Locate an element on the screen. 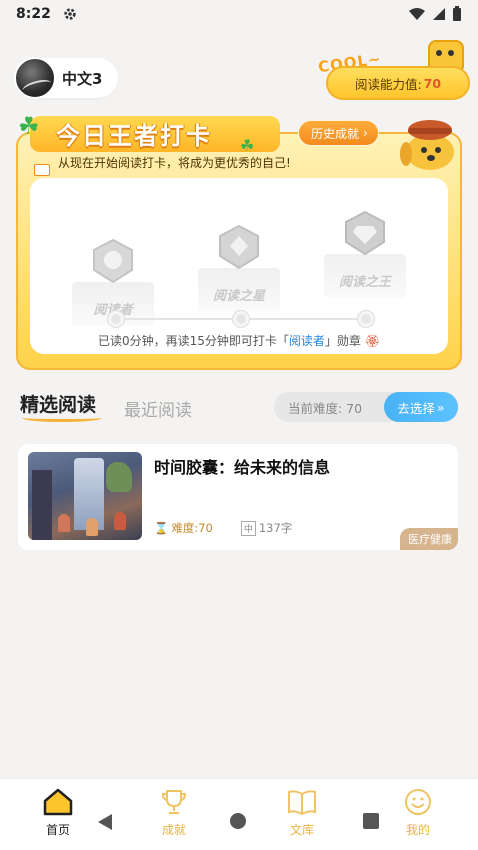 This screenshot has height=850, width=478. double-arrow-icon: » is located at coordinates (440, 407).